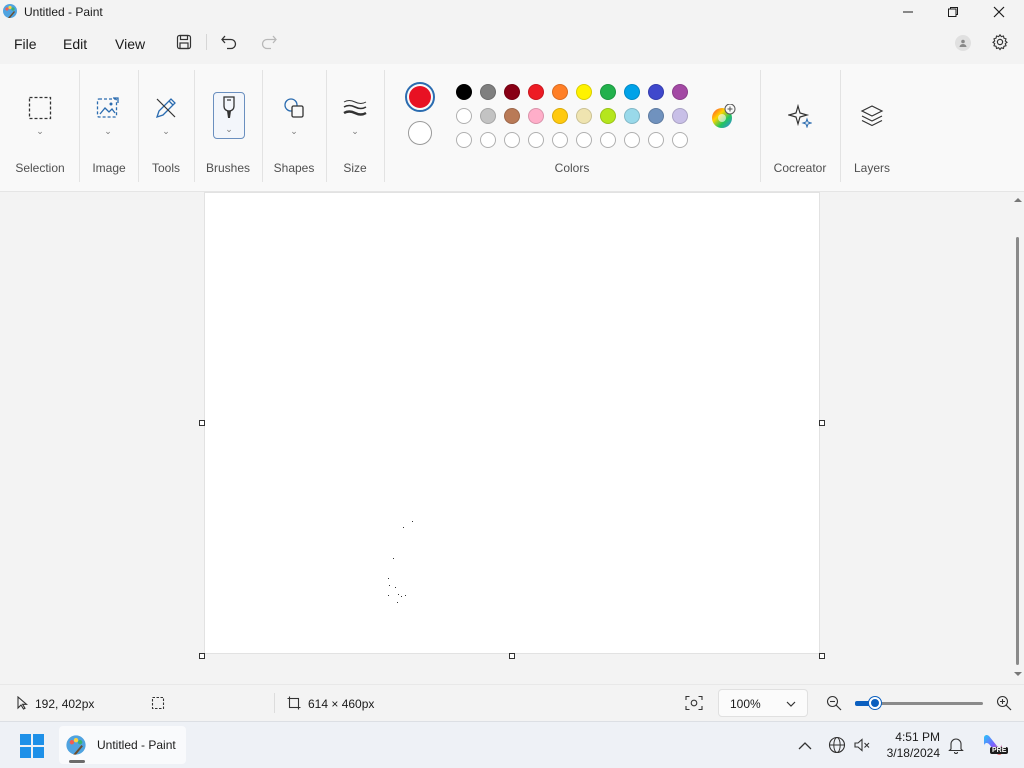 The height and width of the screenshot is (768, 1024). I want to click on resize-handle-bottom-left, so click(202, 656).